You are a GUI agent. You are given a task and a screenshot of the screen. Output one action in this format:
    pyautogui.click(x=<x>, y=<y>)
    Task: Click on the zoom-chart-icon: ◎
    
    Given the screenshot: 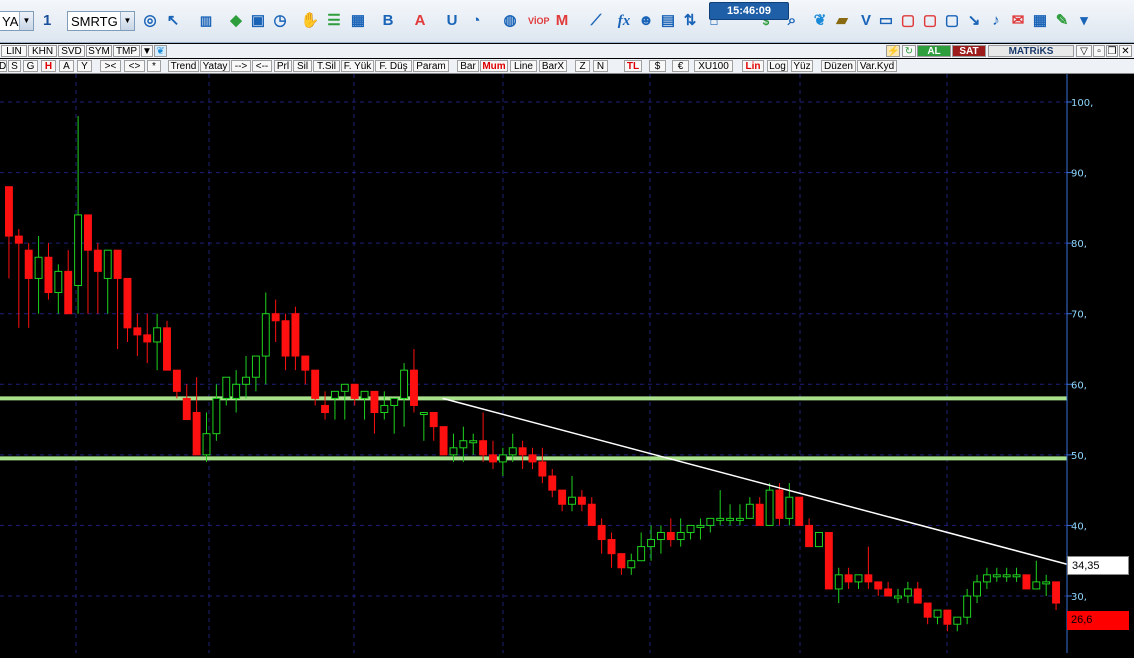 What is the action you would take?
    pyautogui.click(x=150, y=21)
    